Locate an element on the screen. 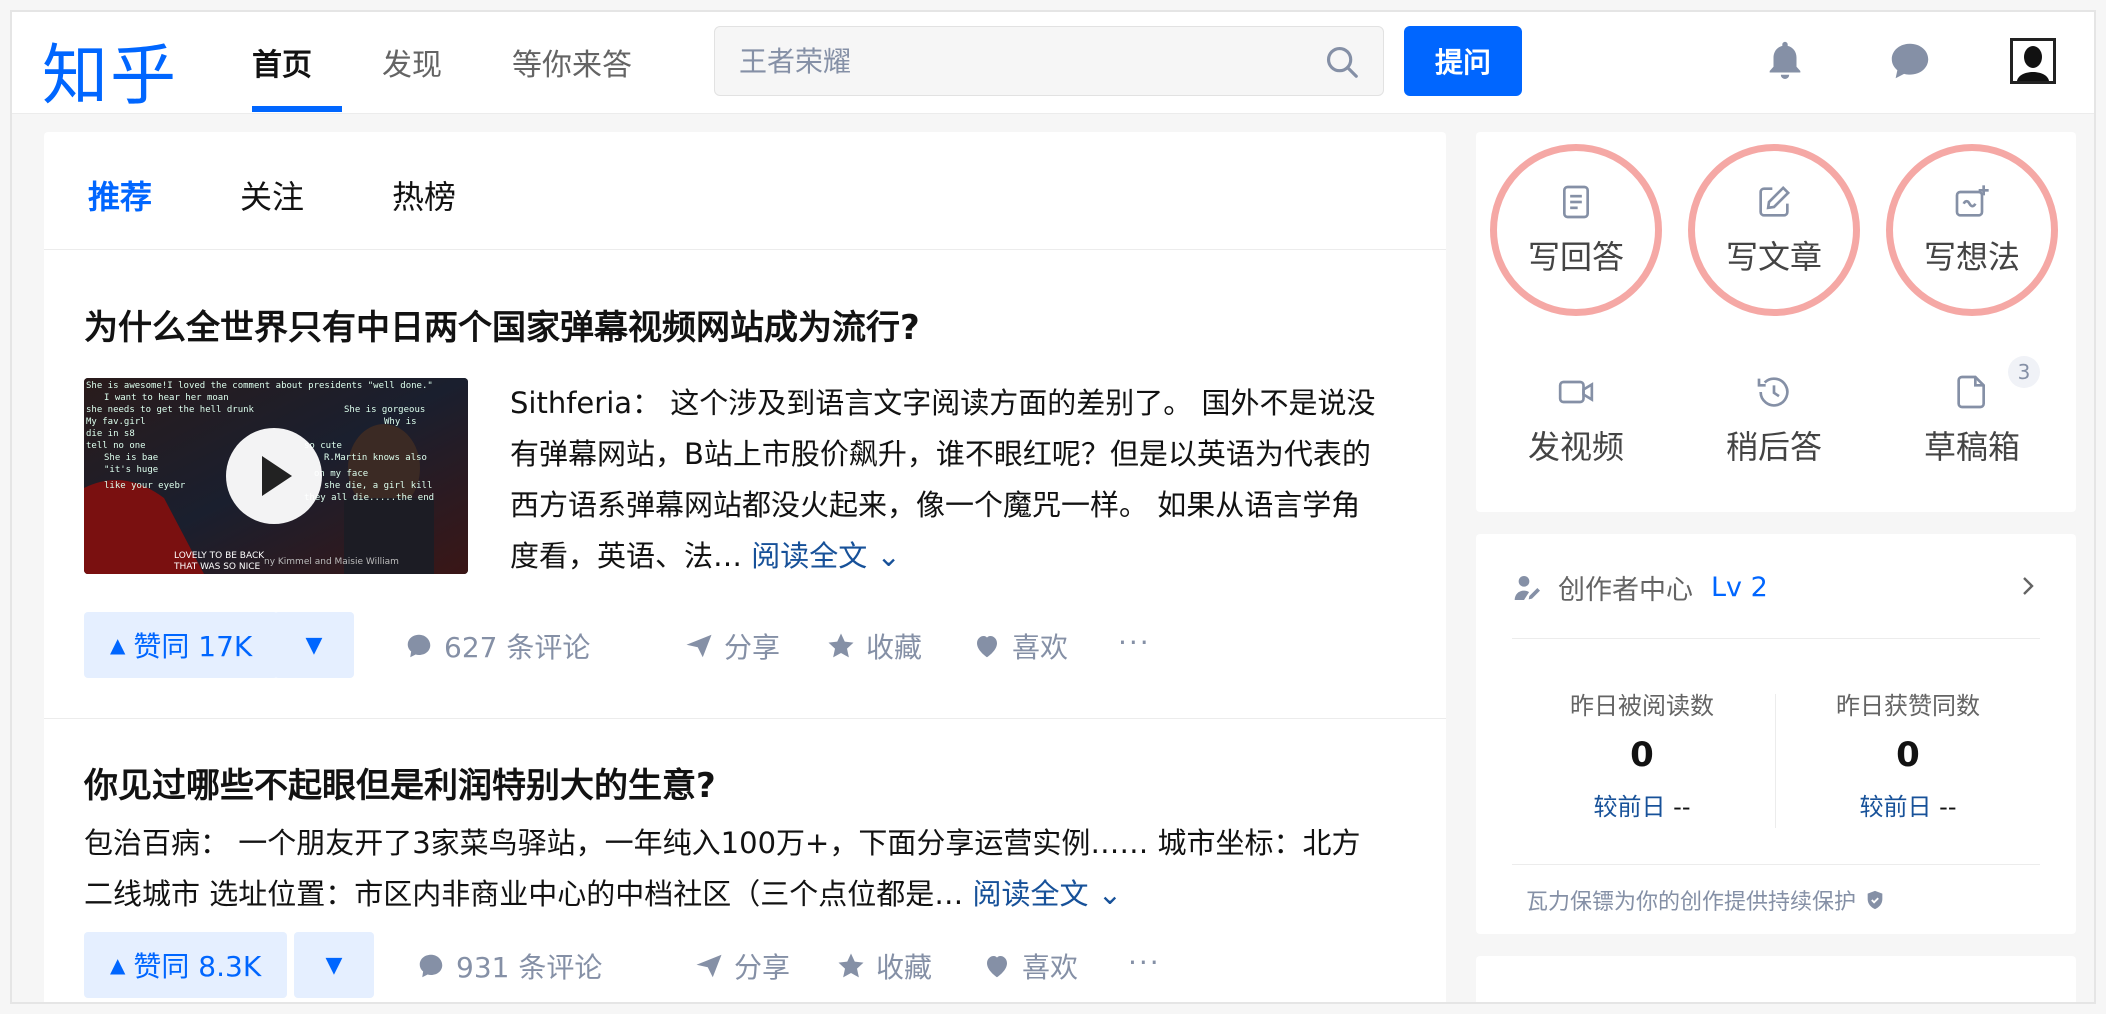 This screenshot has width=2106, height=1014. comments-count: 627 条评论 is located at coordinates (517, 647).